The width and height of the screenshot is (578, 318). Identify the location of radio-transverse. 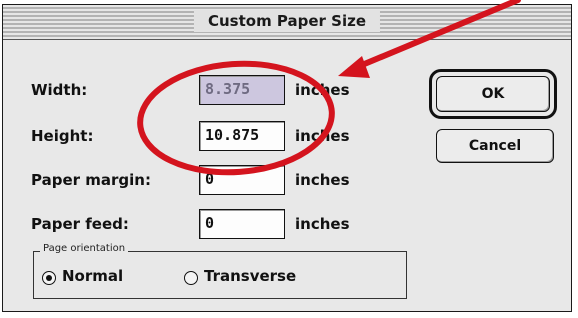
(191, 278).